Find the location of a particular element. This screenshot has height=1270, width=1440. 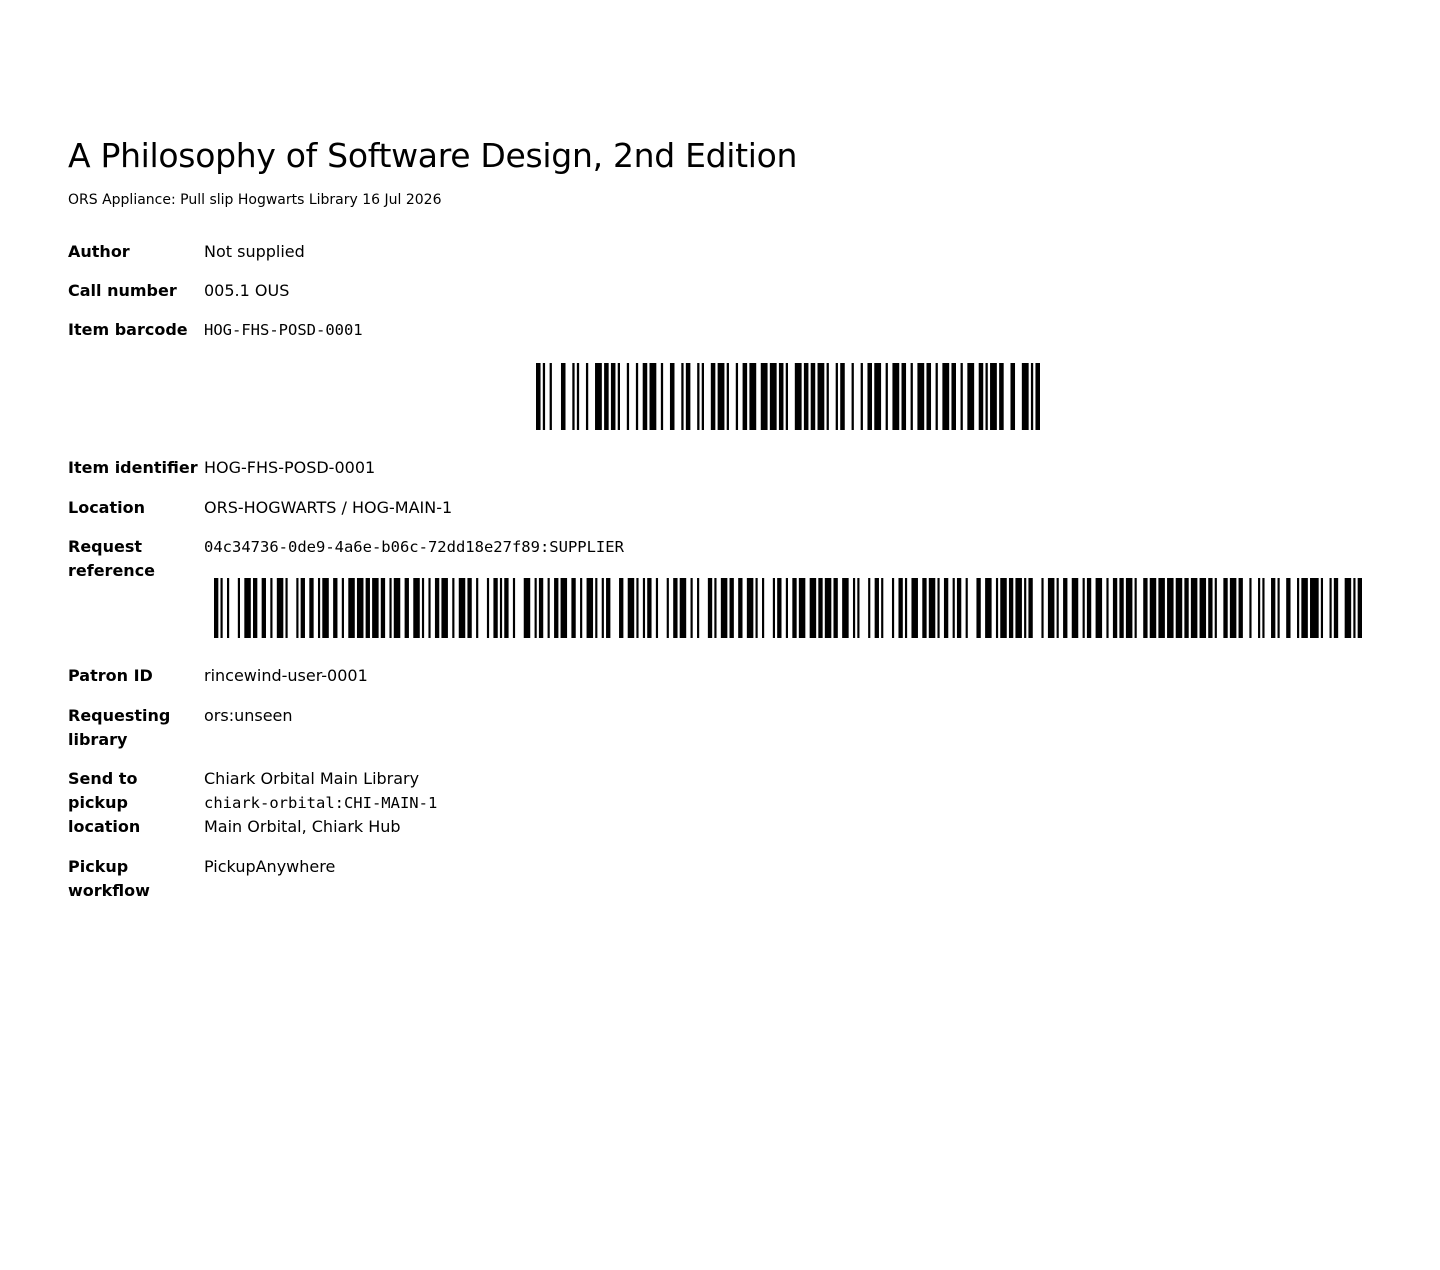

requesting-library-label: Requesting library is located at coordinates (119, 727).